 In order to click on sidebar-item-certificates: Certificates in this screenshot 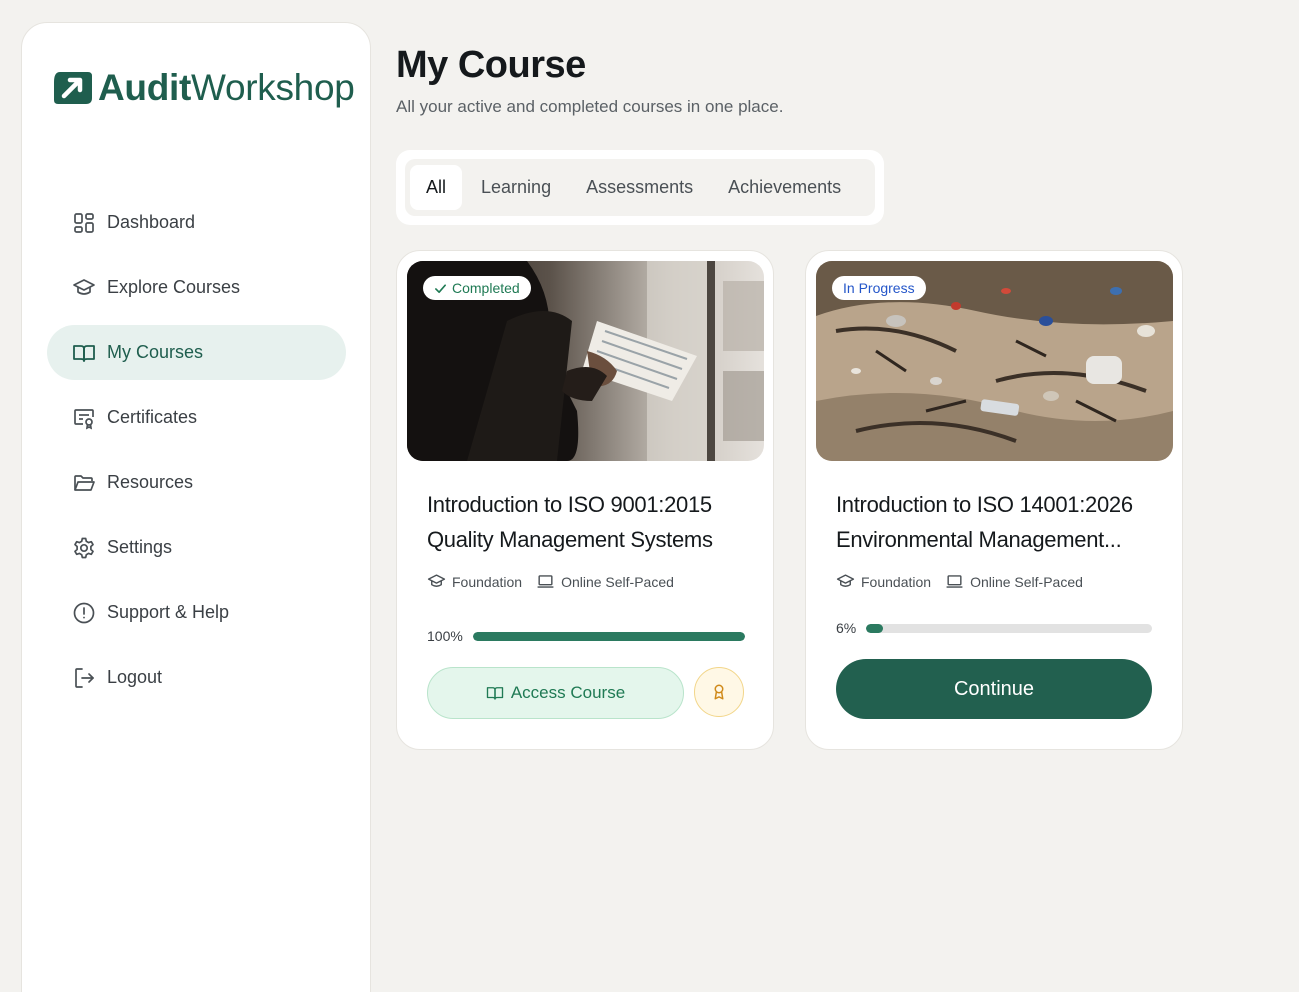, I will do `click(196, 417)`.